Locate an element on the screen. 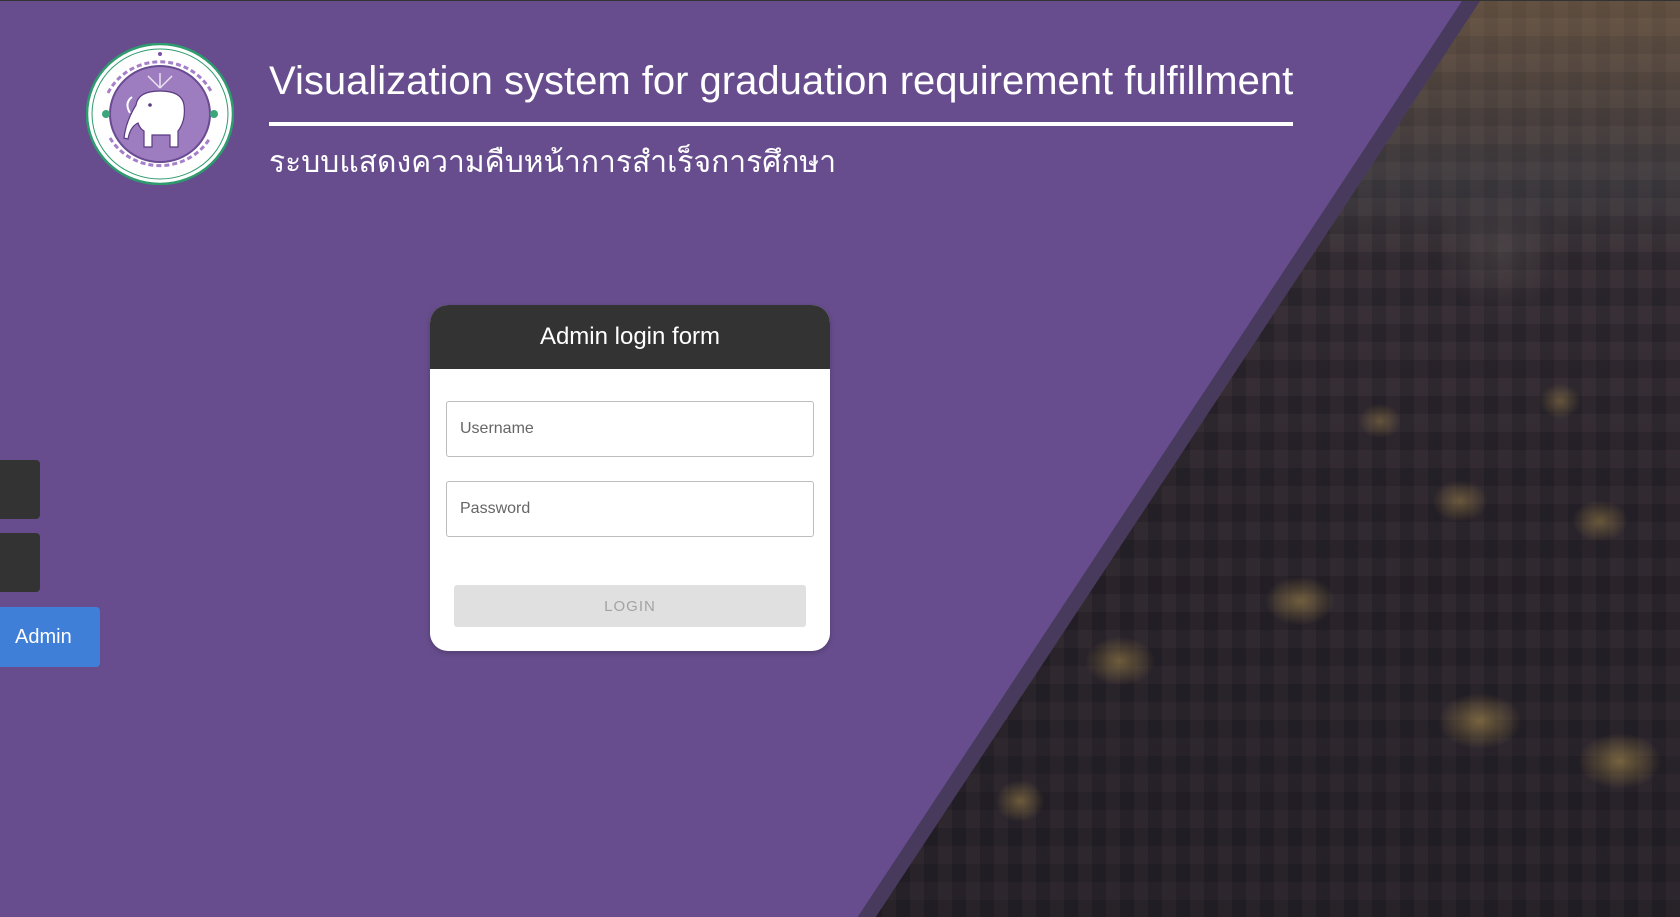  admin-tab: Admin is located at coordinates (50, 637).